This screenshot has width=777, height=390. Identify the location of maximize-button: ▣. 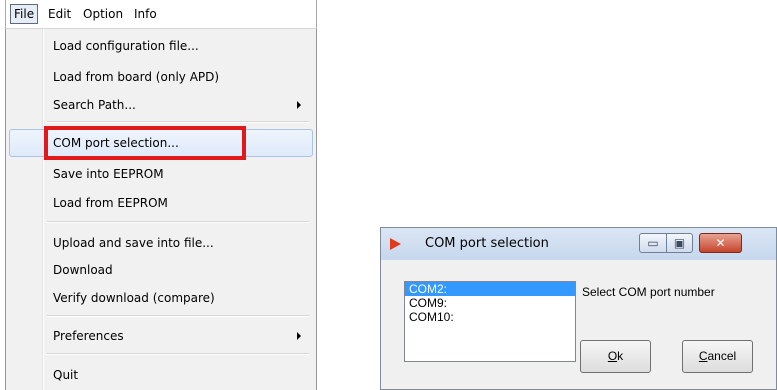
(679, 243).